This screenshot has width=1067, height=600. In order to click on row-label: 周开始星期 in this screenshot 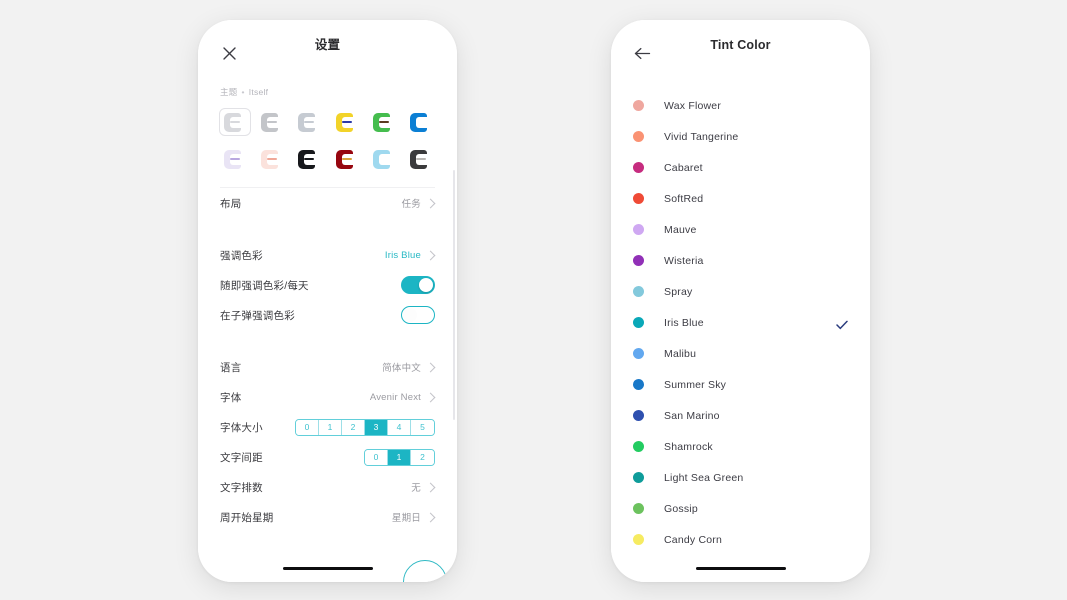, I will do `click(247, 517)`.